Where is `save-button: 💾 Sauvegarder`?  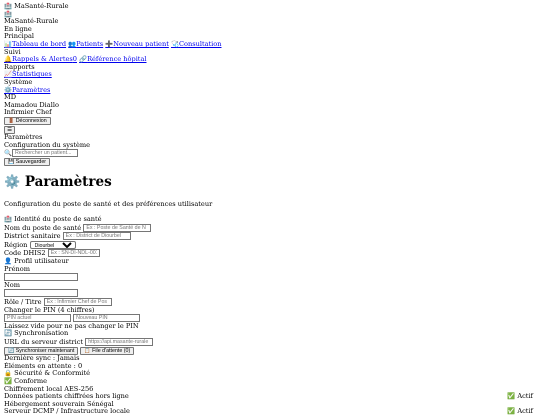
save-button: 💾 Sauvegarder is located at coordinates (27, 161).